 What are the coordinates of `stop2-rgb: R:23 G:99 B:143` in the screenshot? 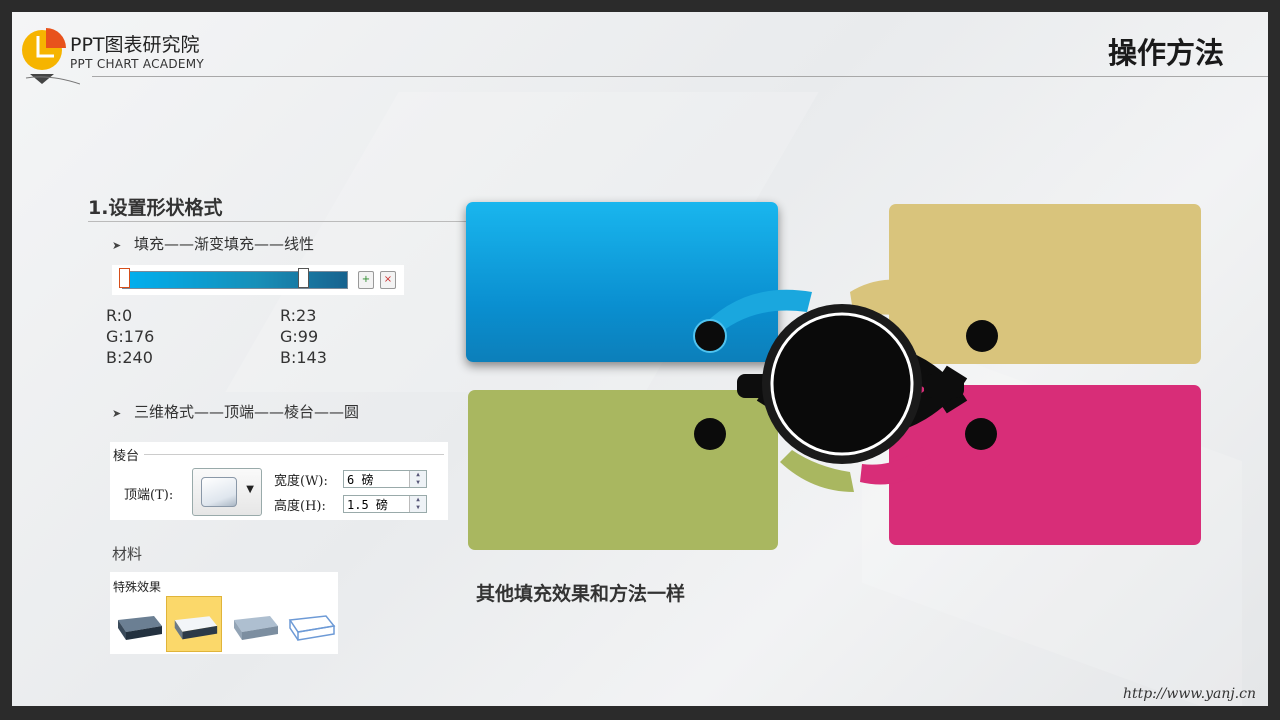 It's located at (303, 336).